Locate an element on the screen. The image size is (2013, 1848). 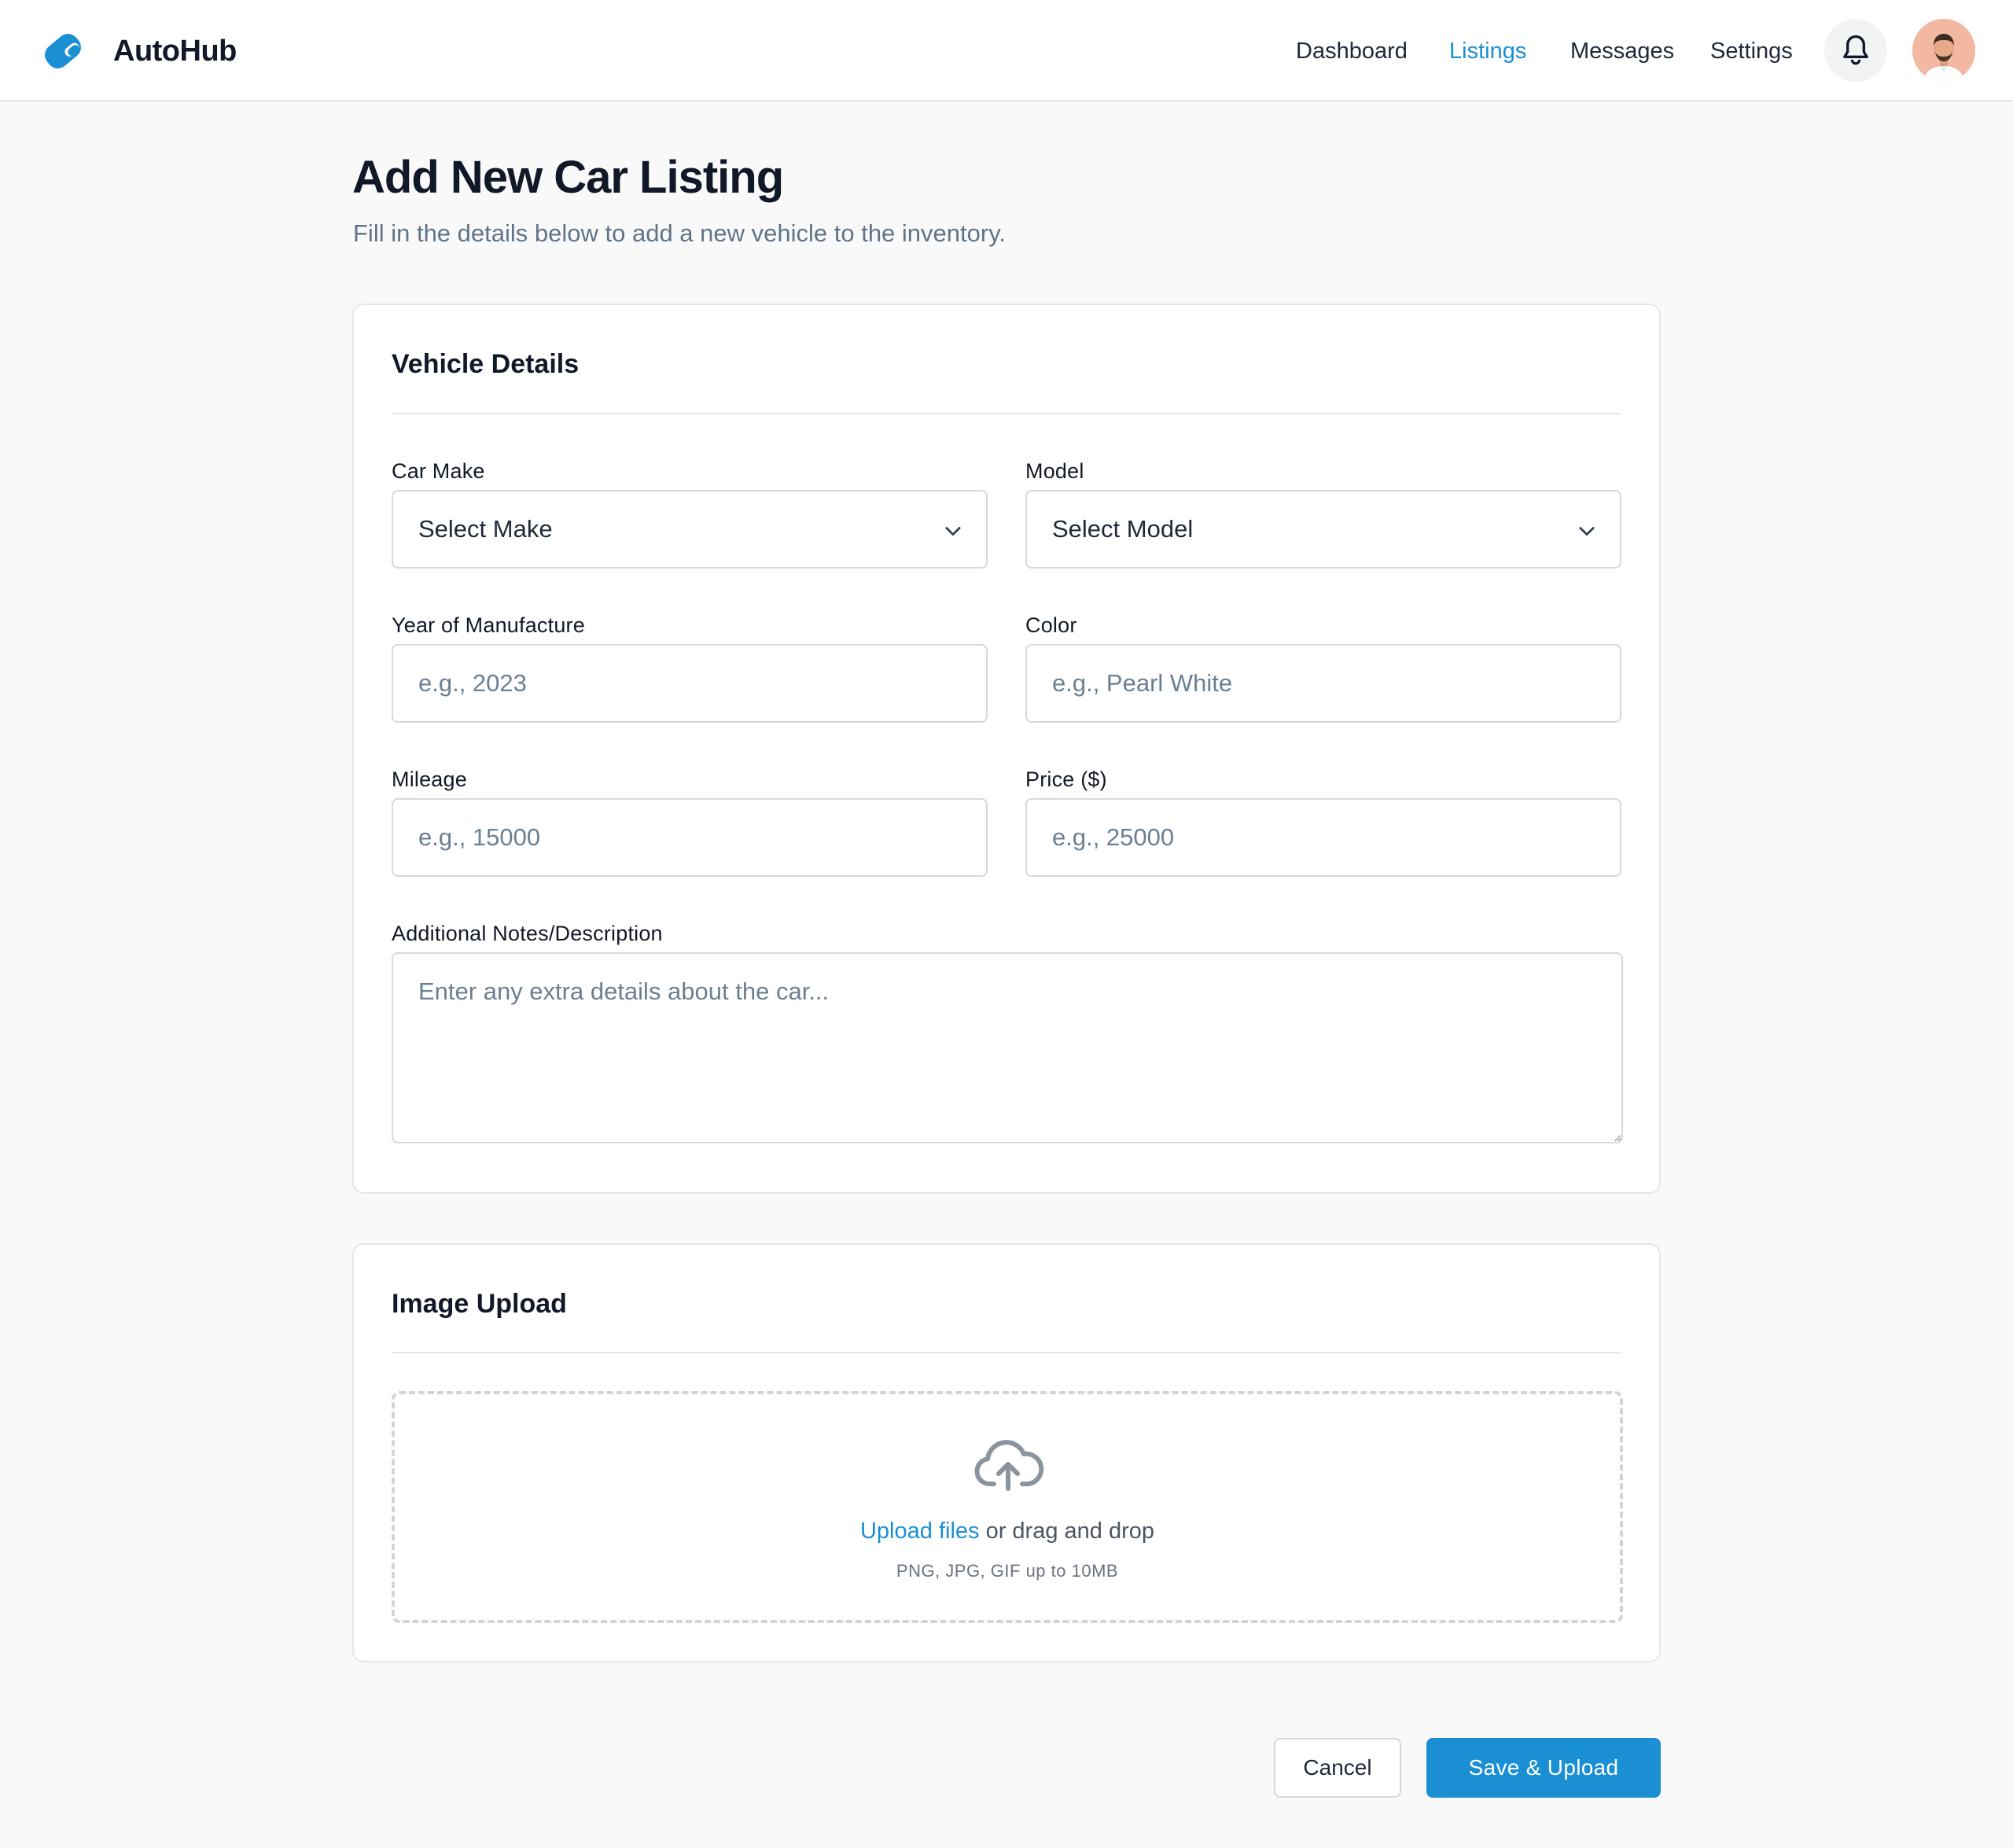
mileage-label: Mileage is located at coordinates (430, 779).